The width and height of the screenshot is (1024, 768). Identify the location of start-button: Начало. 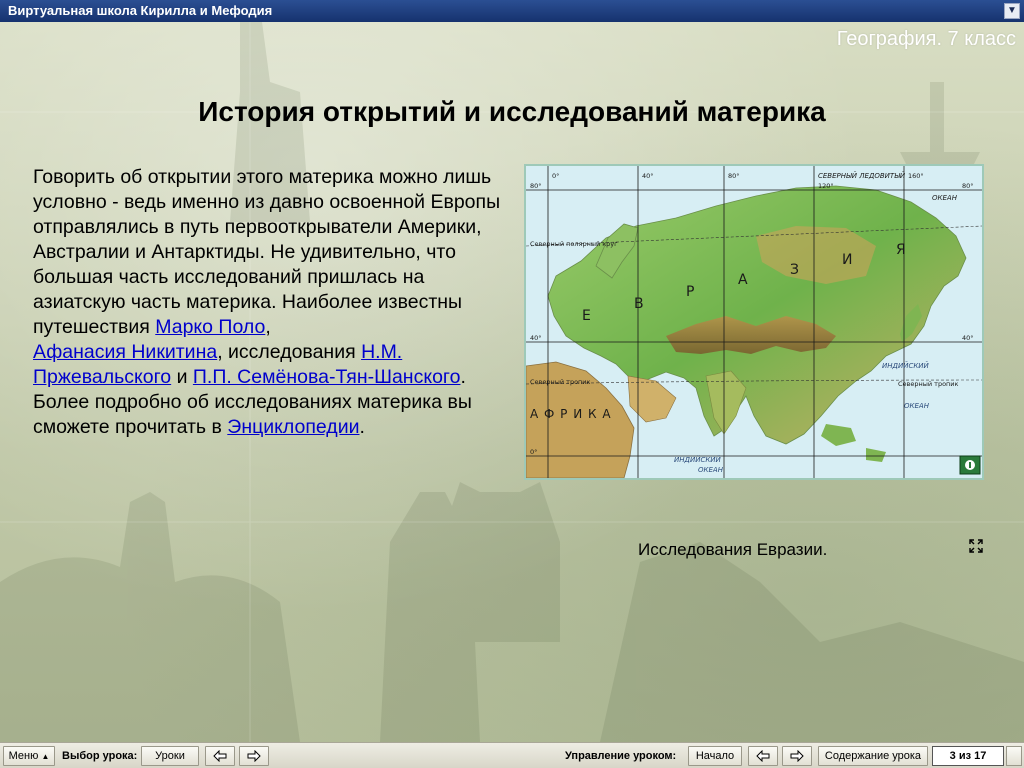
(715, 756).